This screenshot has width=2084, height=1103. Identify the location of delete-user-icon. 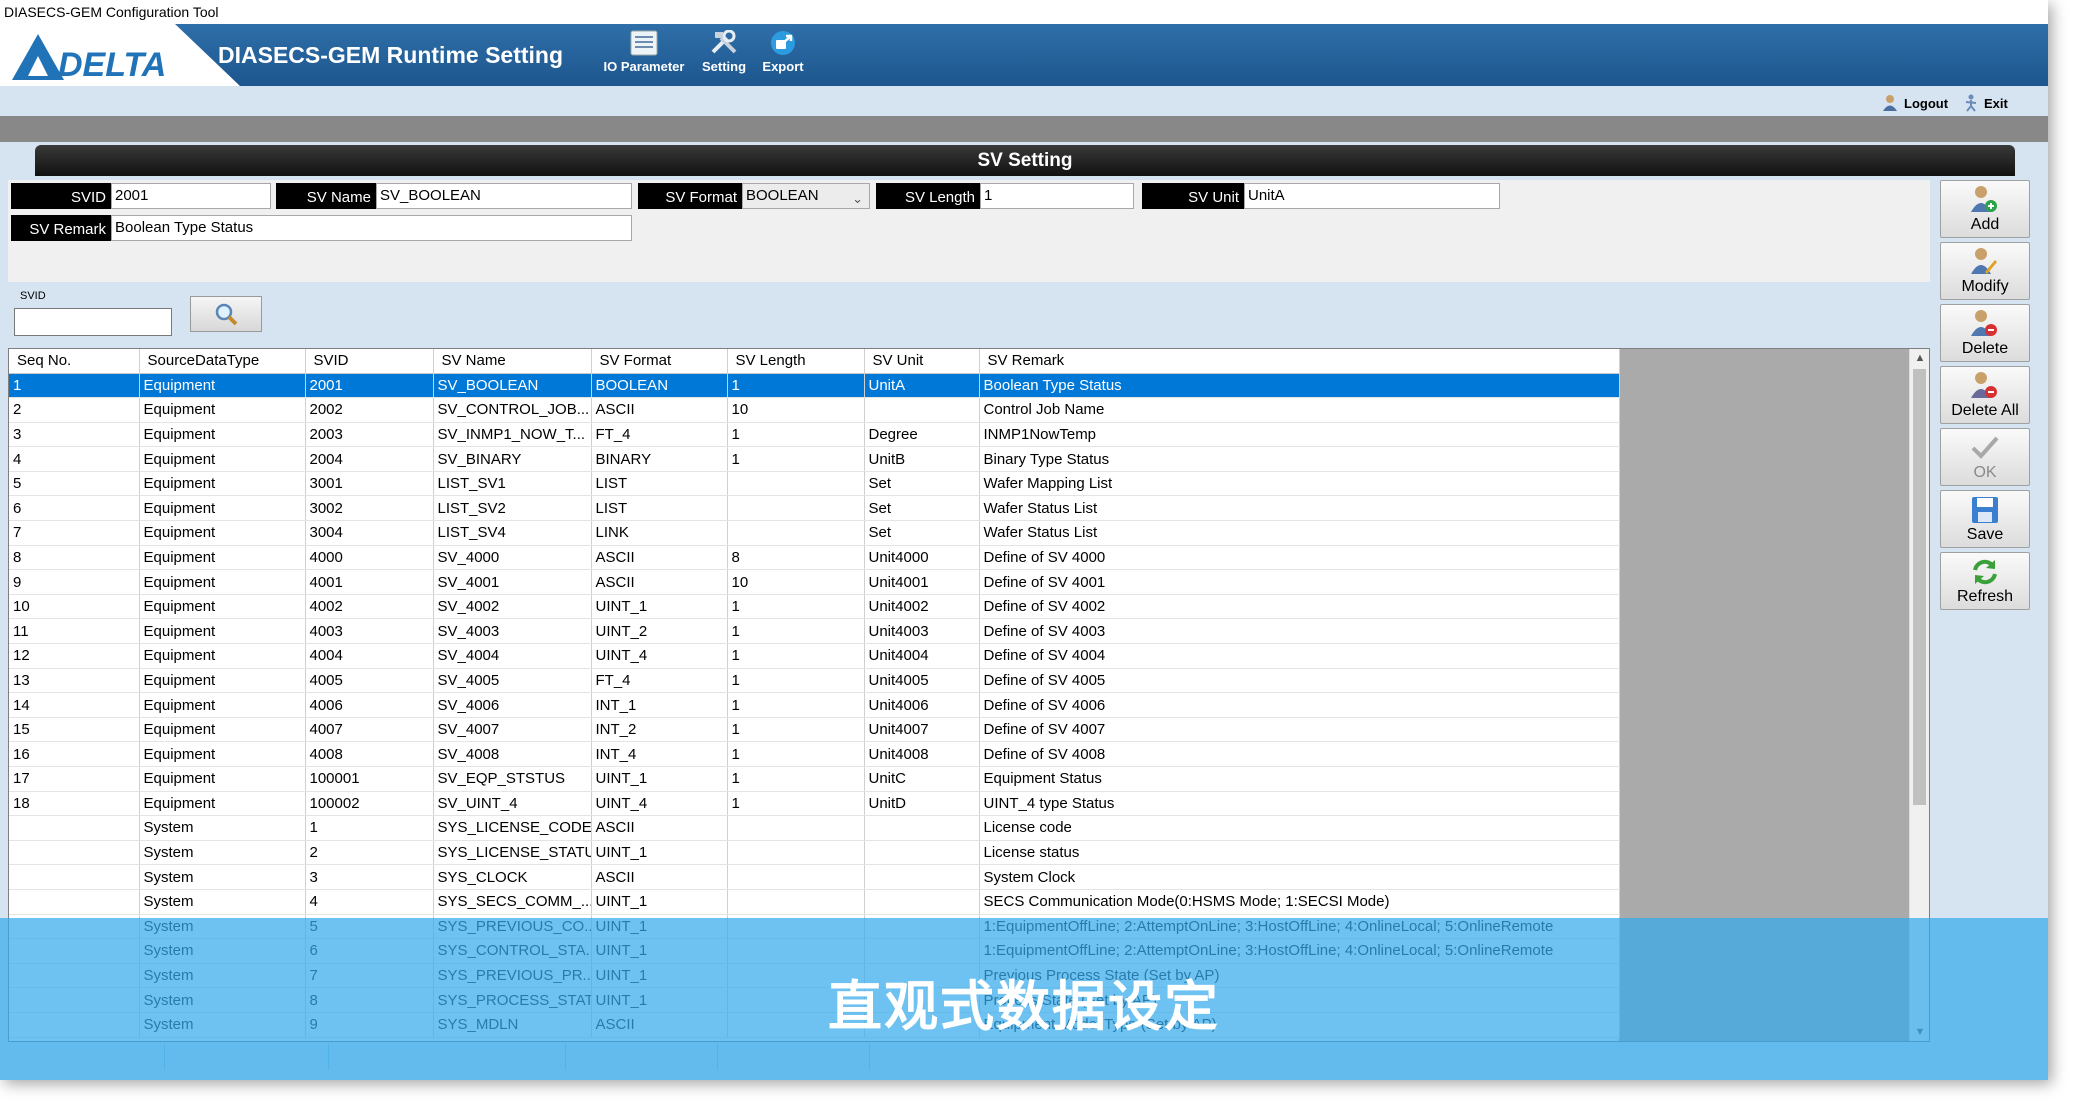
(1984, 323).